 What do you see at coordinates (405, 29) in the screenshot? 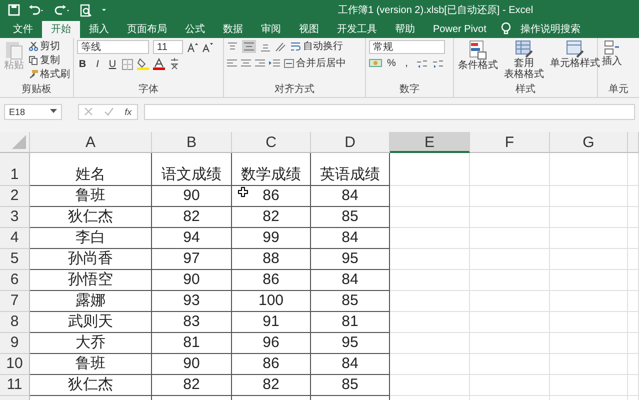
I see `ribbon-tab: 帮助` at bounding box center [405, 29].